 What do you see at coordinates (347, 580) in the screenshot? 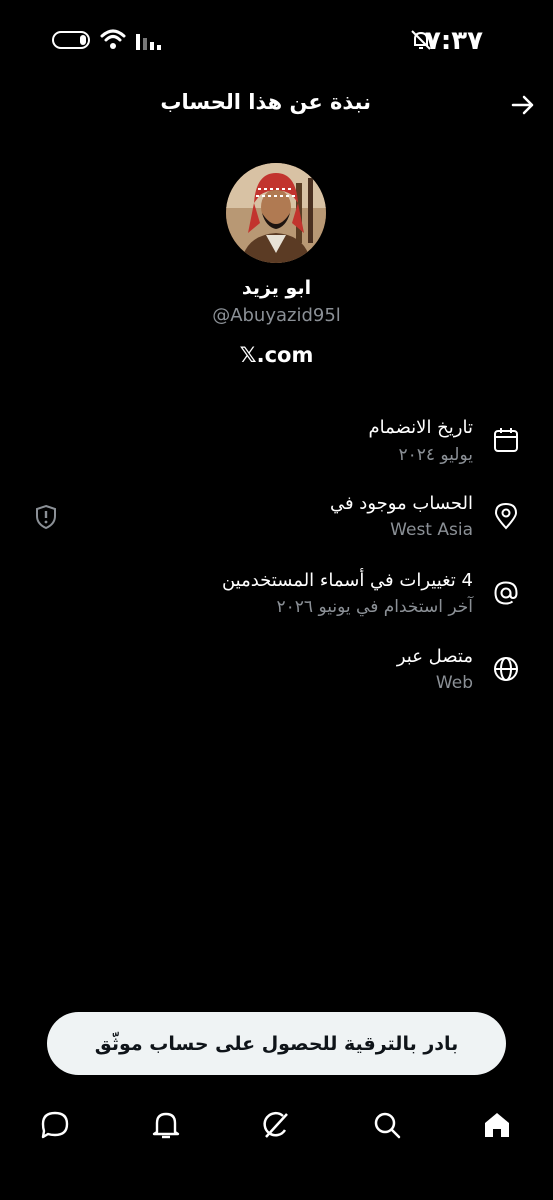
I see `username-changes-label: 4 تغييرات في أسماء المستخدمين` at bounding box center [347, 580].